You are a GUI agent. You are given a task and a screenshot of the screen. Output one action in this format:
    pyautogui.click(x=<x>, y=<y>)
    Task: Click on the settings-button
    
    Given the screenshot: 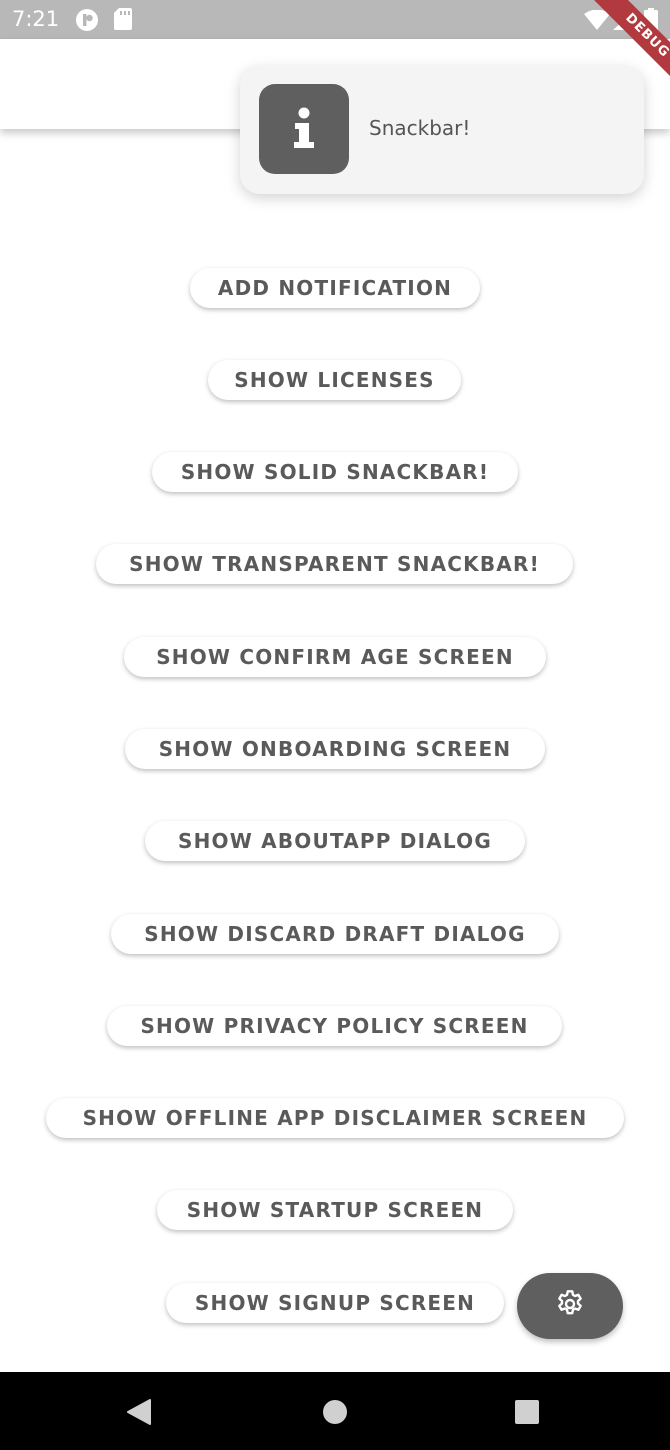 What is the action you would take?
    pyautogui.click(x=570, y=1306)
    